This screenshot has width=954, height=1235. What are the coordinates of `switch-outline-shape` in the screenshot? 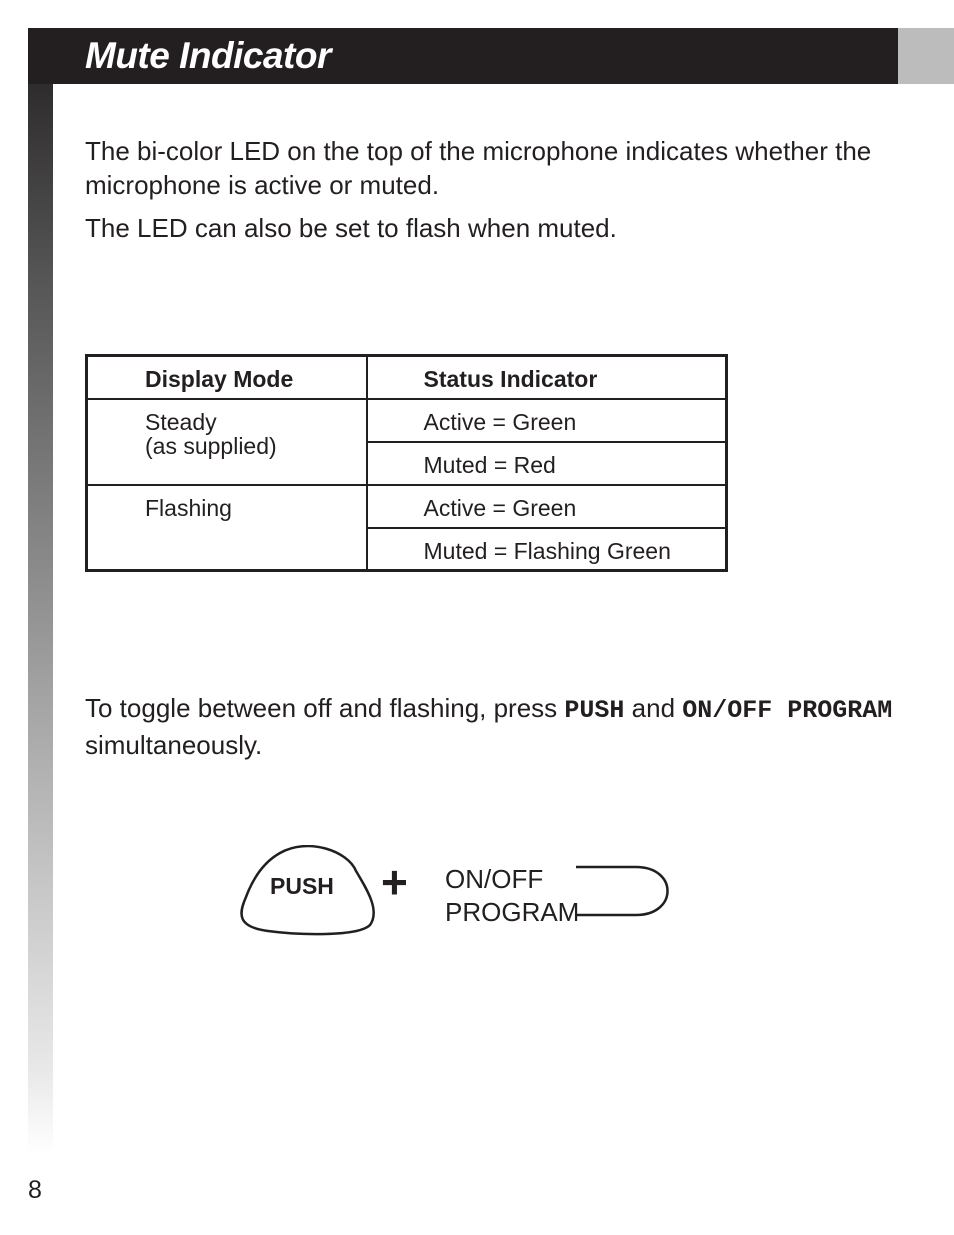 It's located at (622, 891).